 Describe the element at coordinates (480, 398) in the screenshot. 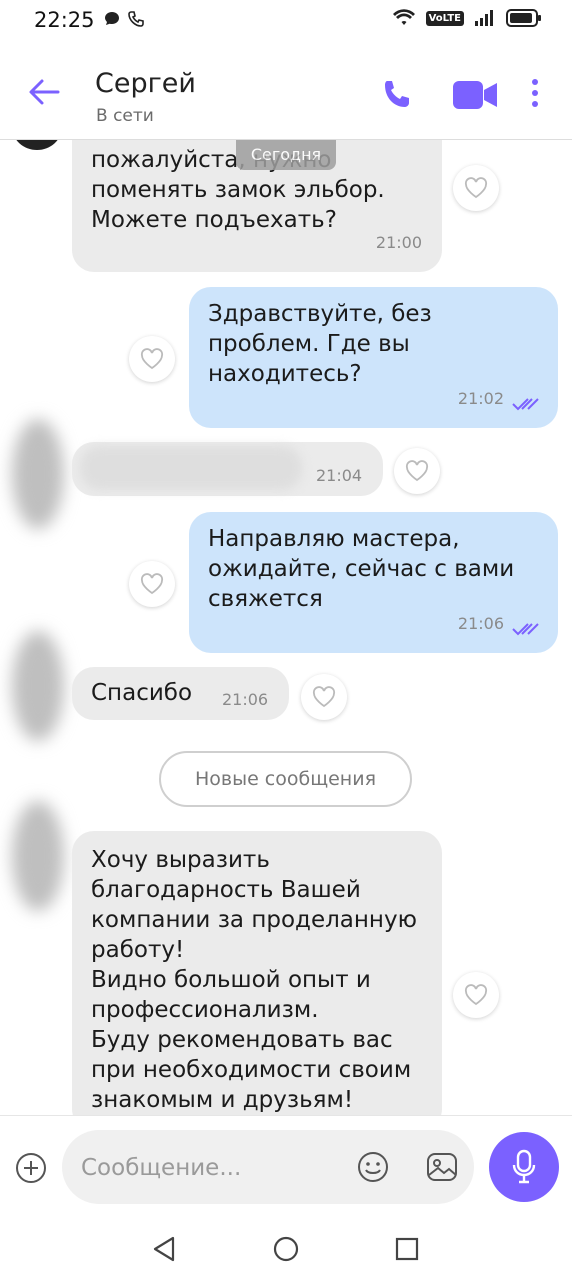

I see `message-time: 21:02` at that location.